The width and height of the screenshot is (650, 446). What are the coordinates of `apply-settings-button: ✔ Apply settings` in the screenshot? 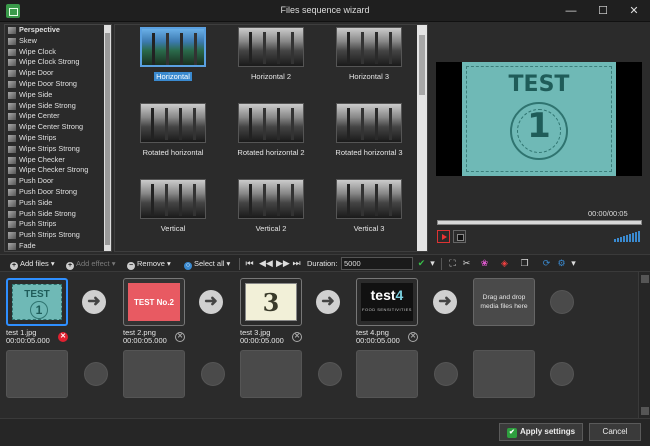 It's located at (541, 432).